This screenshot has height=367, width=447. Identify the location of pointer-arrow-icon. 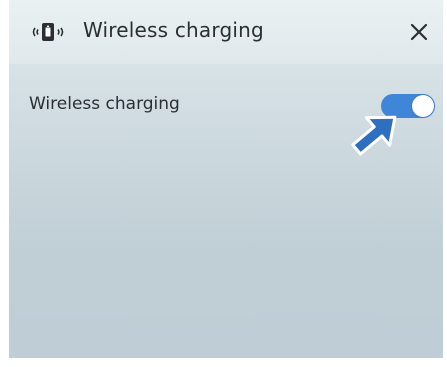
(374, 135).